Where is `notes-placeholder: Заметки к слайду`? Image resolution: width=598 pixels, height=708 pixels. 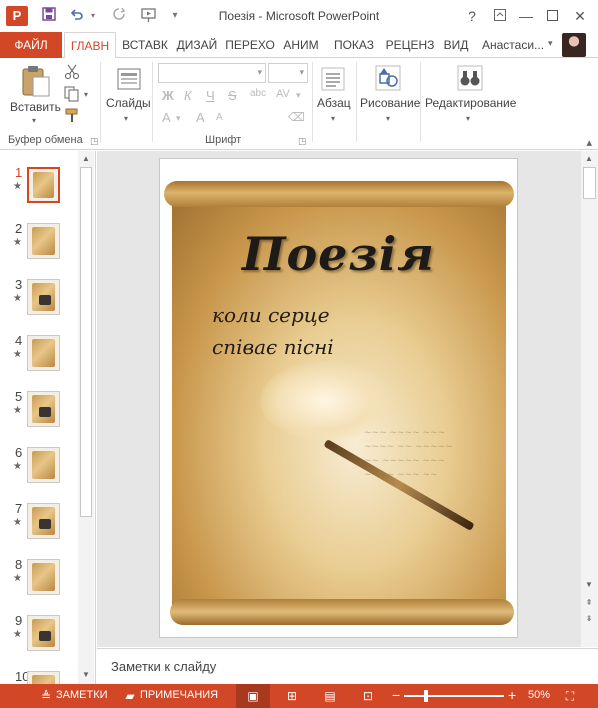 notes-placeholder: Заметки к слайду is located at coordinates (163, 666).